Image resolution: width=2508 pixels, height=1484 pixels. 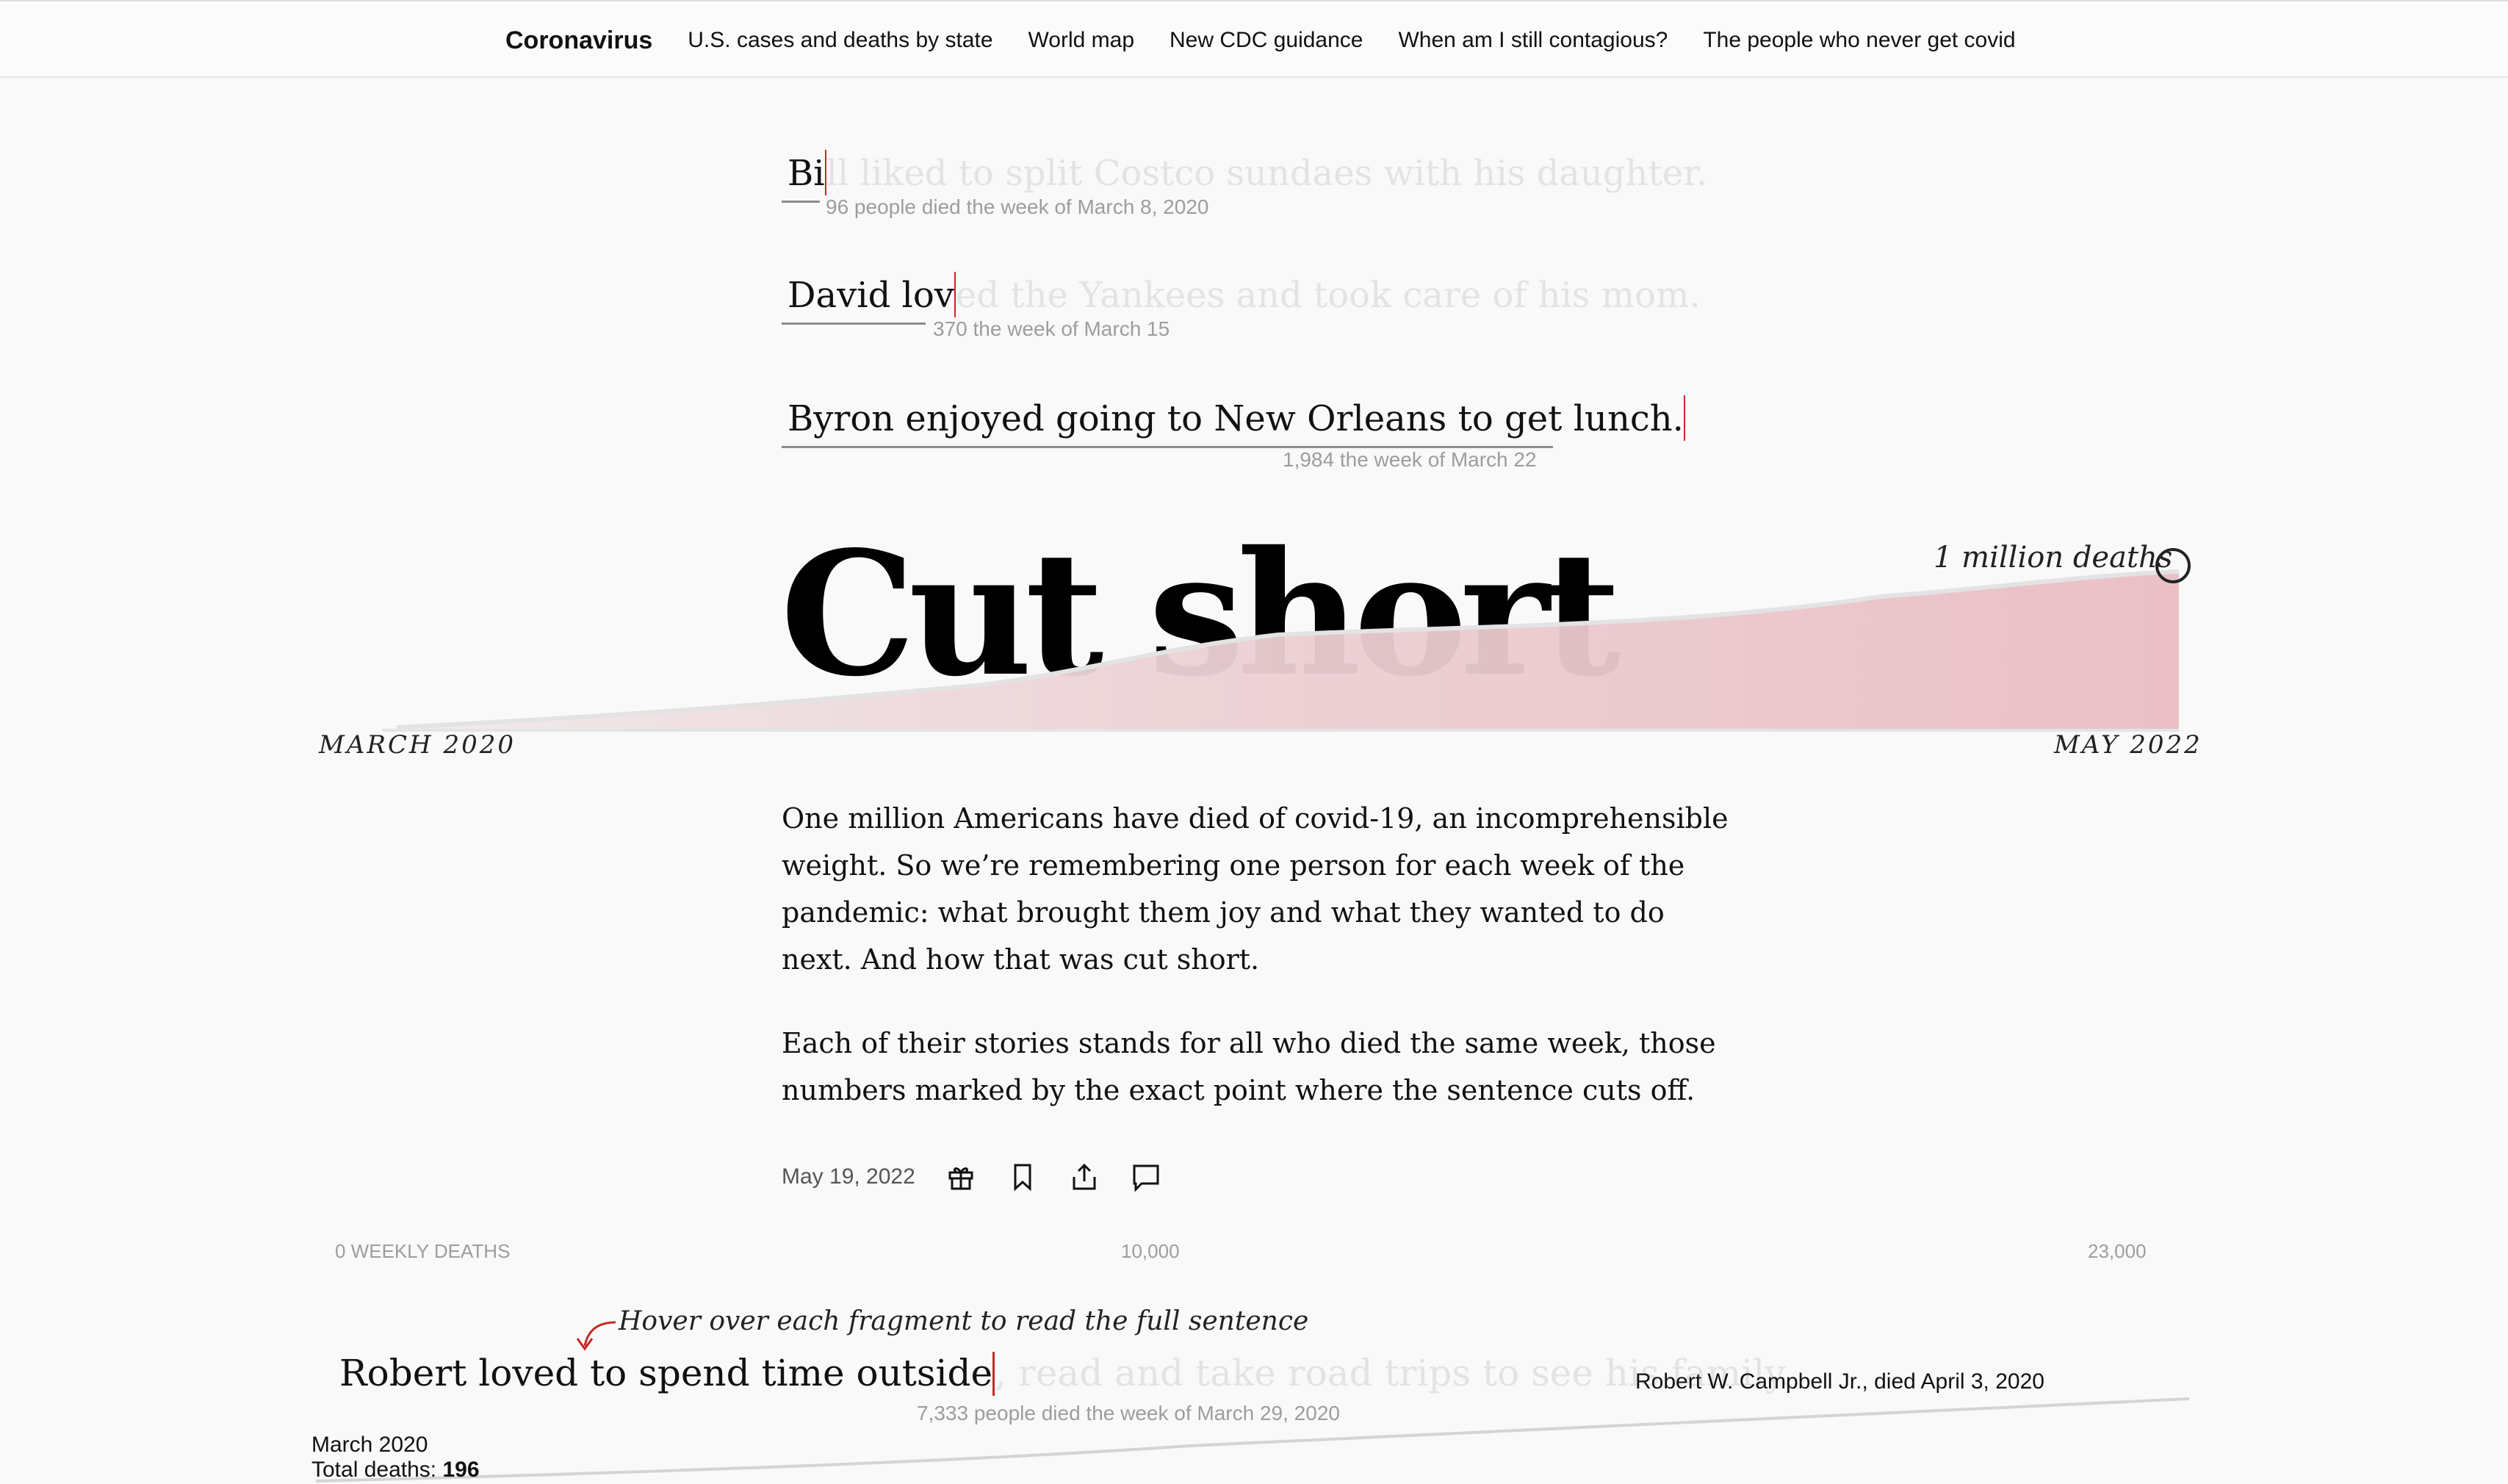 What do you see at coordinates (848, 1176) in the screenshot?
I see `publish-date: May 19, 2022` at bounding box center [848, 1176].